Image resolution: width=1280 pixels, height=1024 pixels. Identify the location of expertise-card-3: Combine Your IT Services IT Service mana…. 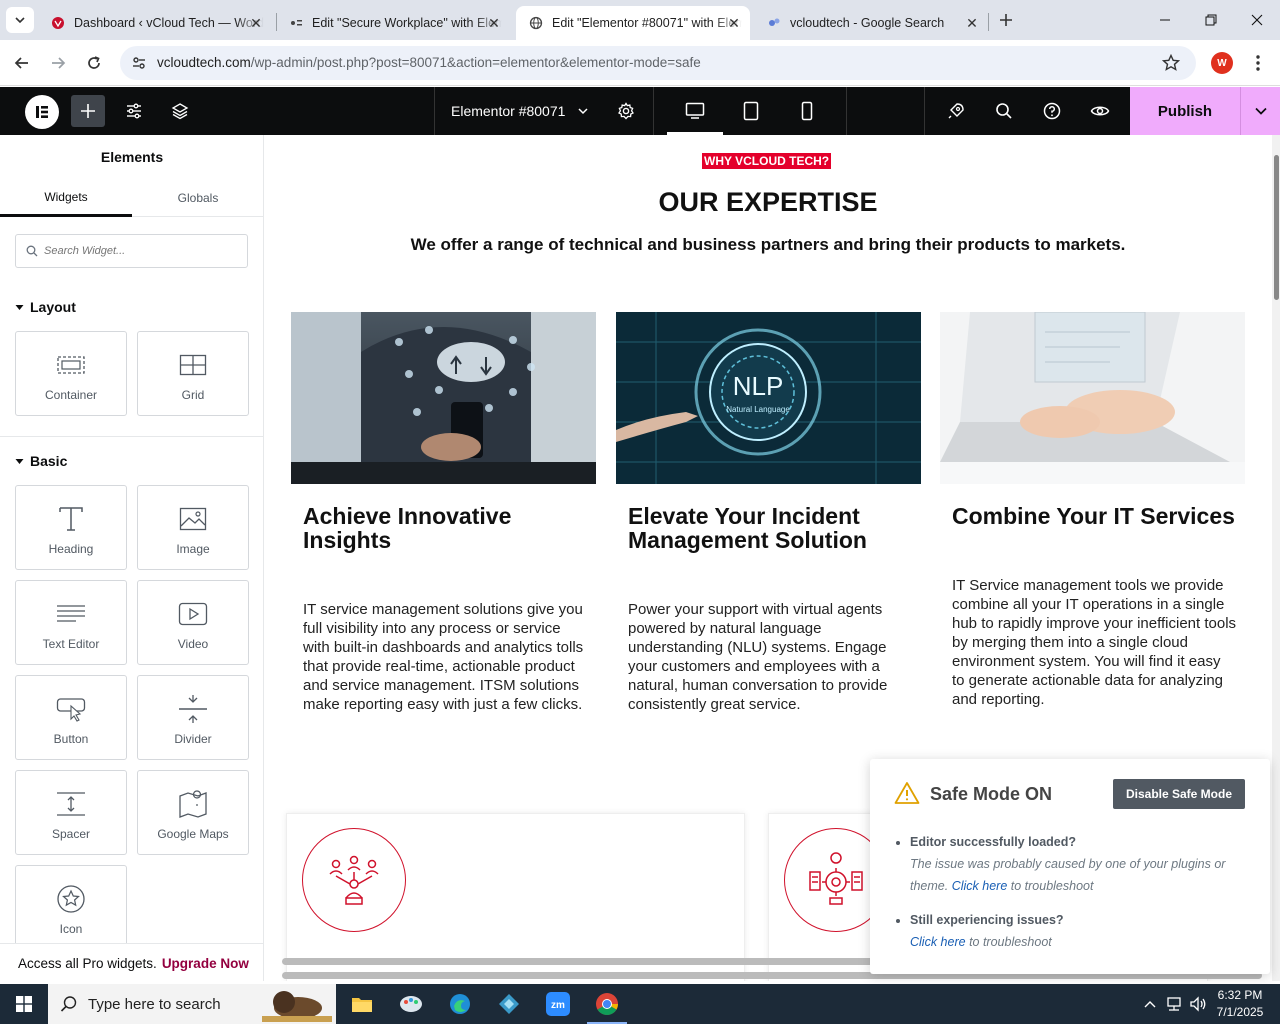
(1092, 510).